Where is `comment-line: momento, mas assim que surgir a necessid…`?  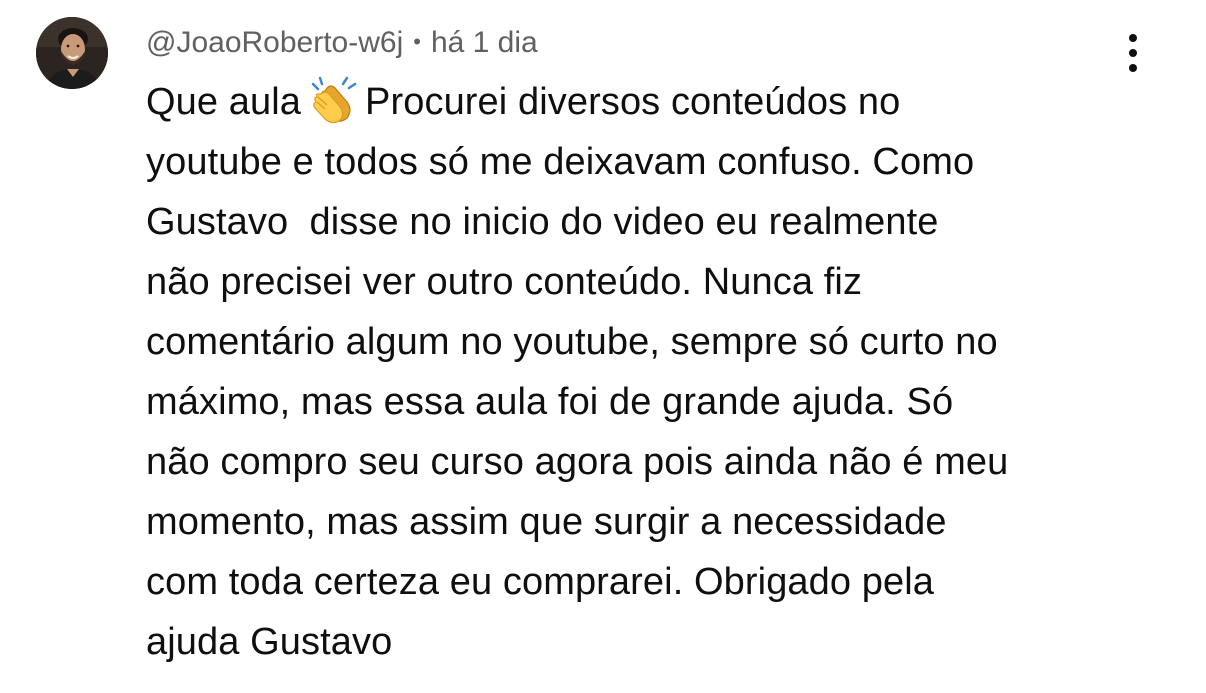
comment-line: momento, mas assim que surgir a necessid… is located at coordinates (546, 522).